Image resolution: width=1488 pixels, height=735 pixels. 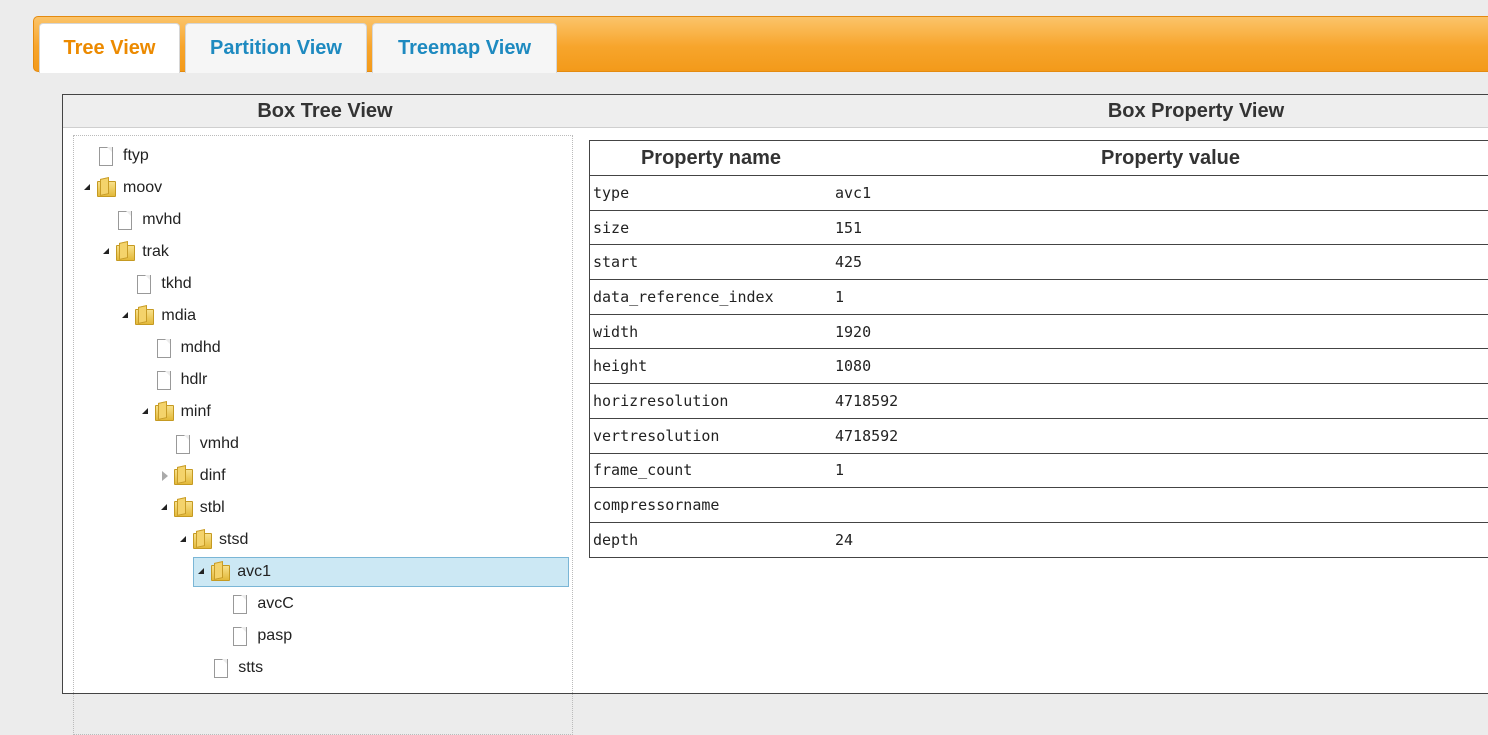 I want to click on tree-node-stbl: stbl, so click(x=191, y=508).